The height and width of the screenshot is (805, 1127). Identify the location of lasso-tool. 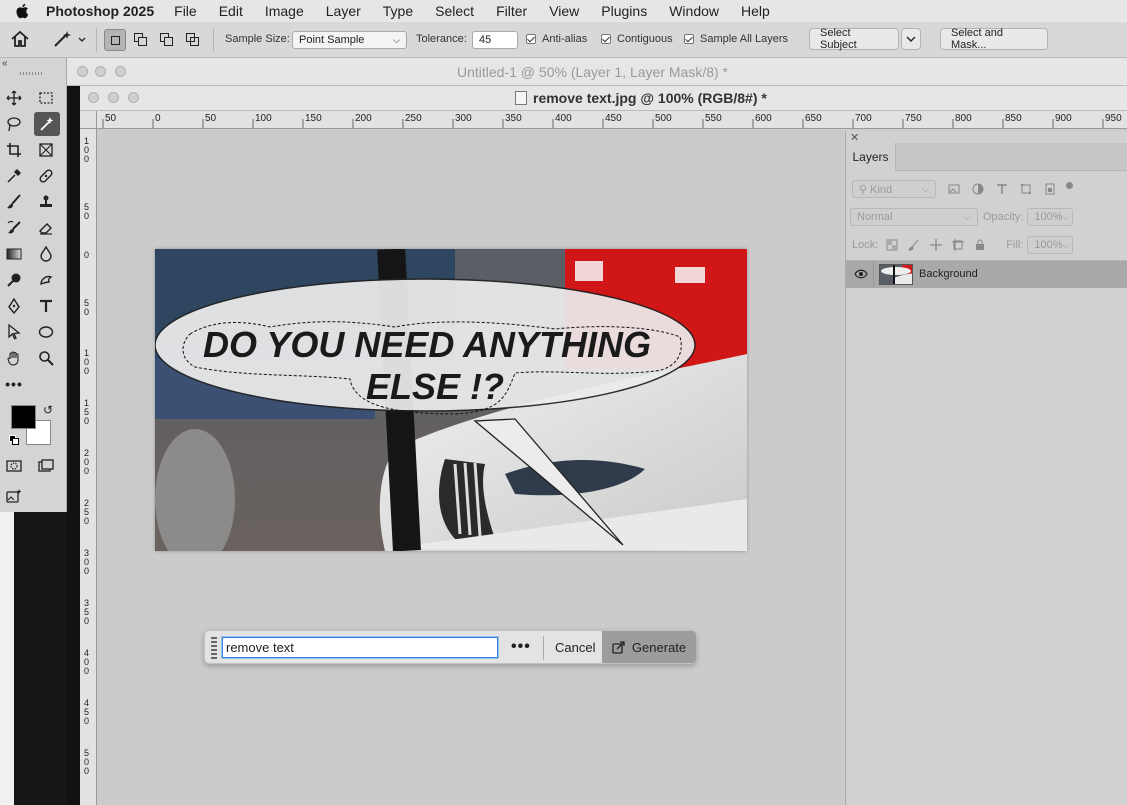
(14, 124).